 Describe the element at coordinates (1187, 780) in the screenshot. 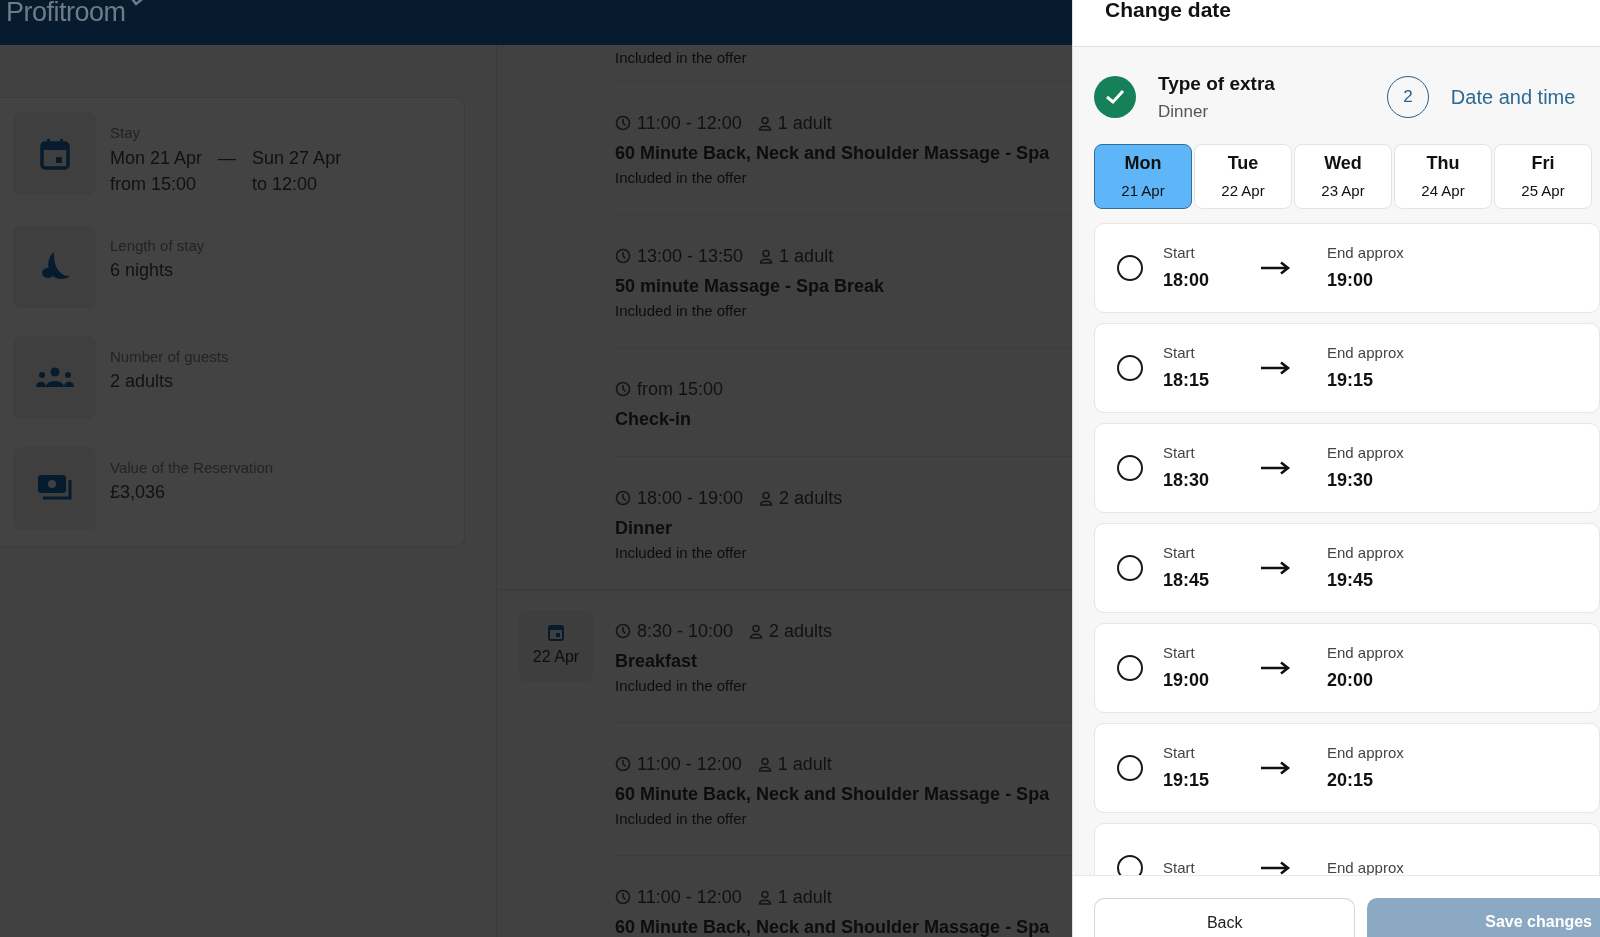

I see `start-time: 19:15` at that location.